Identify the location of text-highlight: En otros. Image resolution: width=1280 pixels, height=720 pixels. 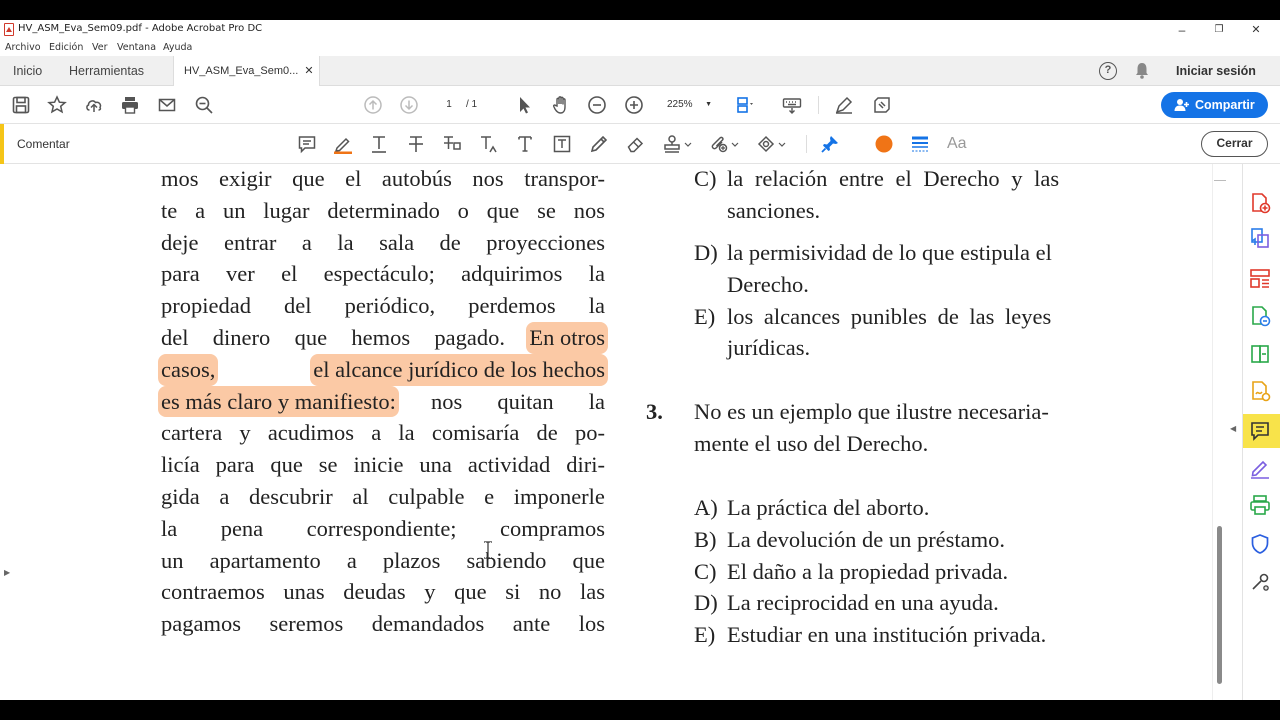
(567, 337).